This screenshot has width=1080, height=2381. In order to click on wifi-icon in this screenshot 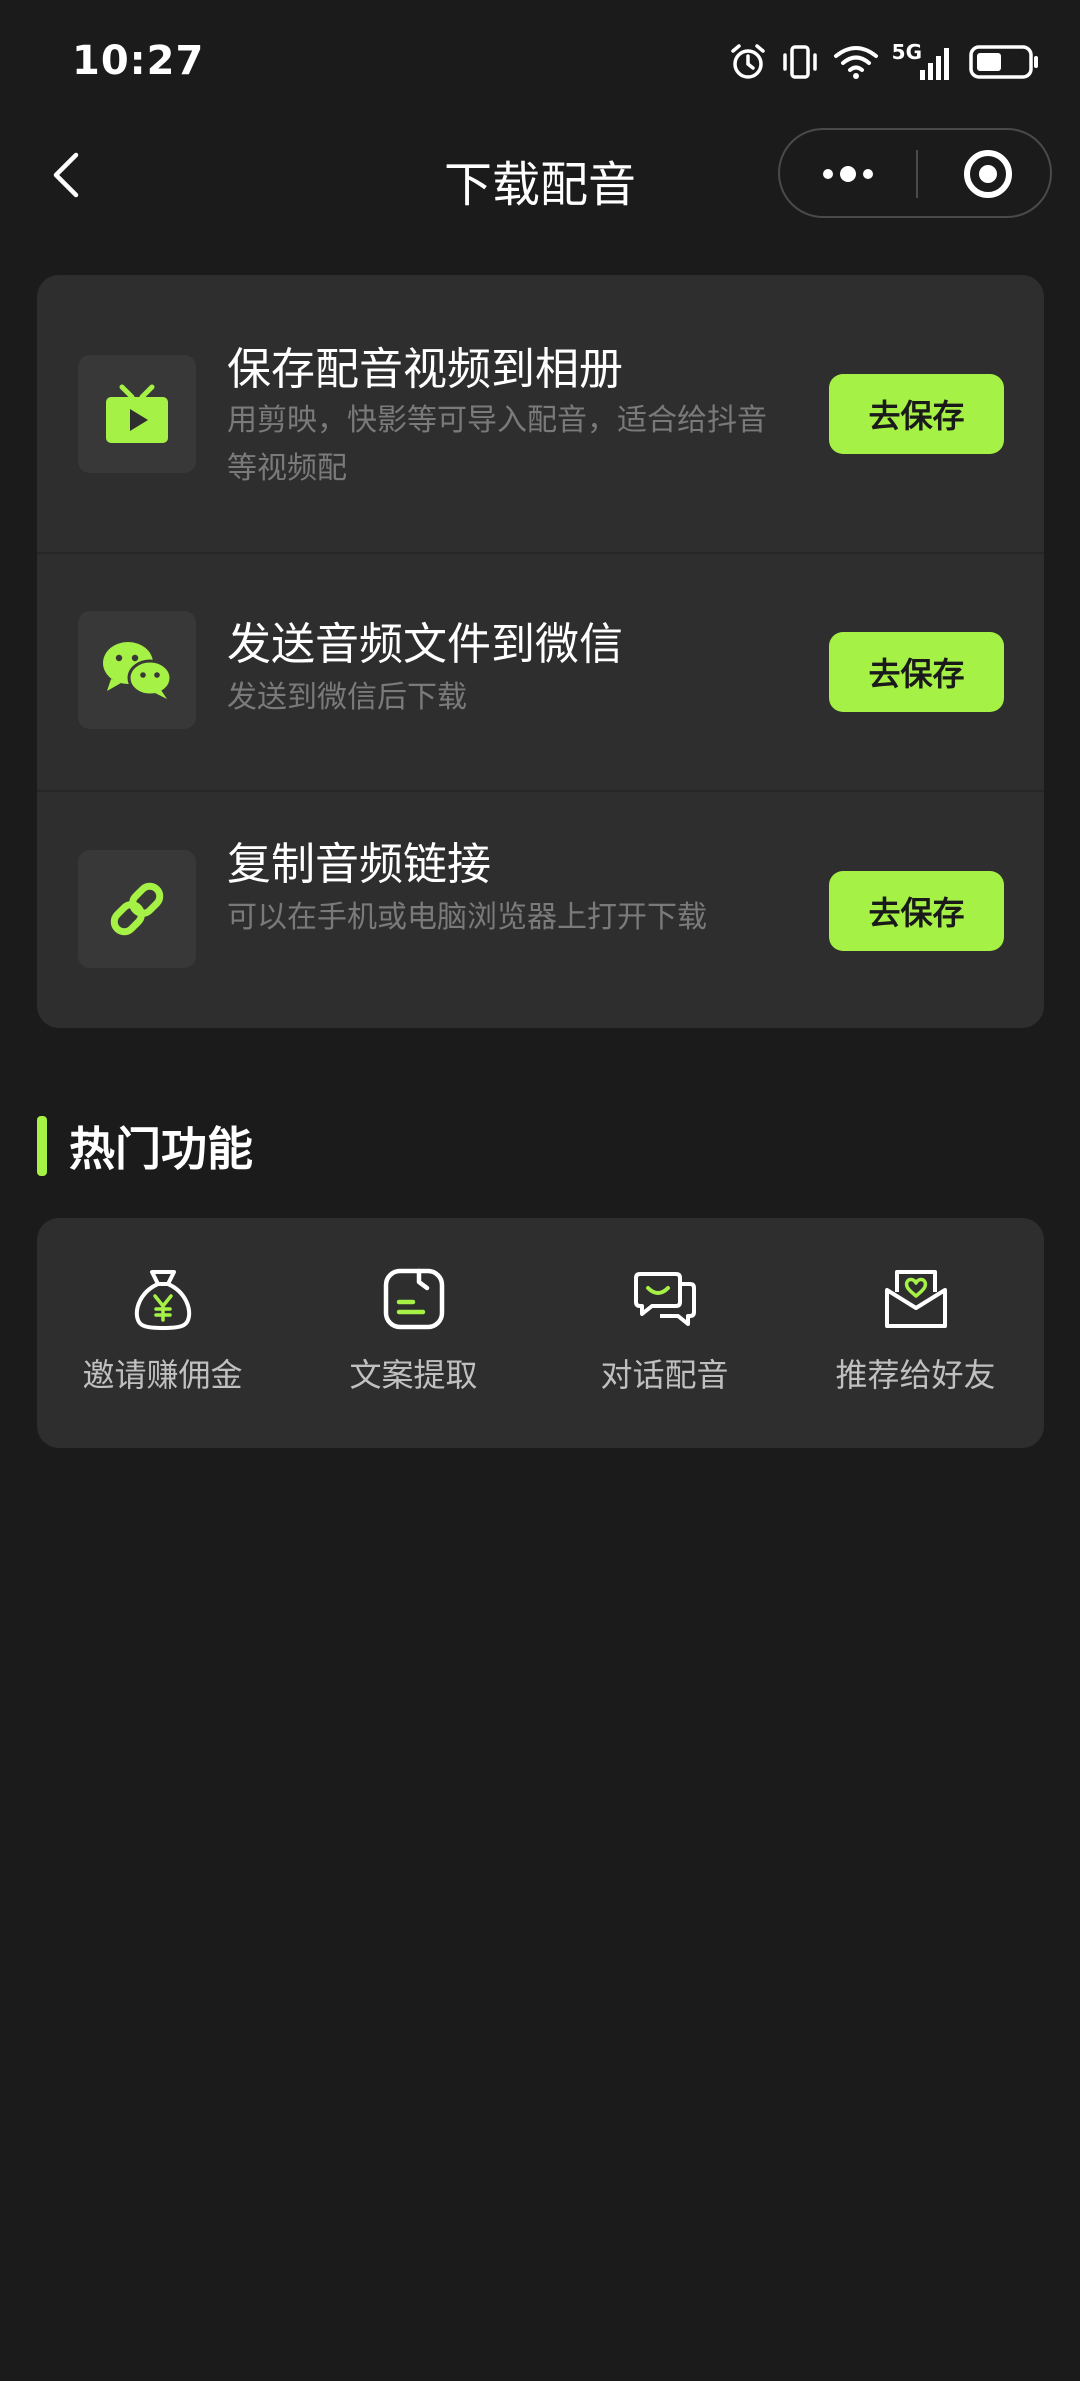, I will do `click(856, 62)`.